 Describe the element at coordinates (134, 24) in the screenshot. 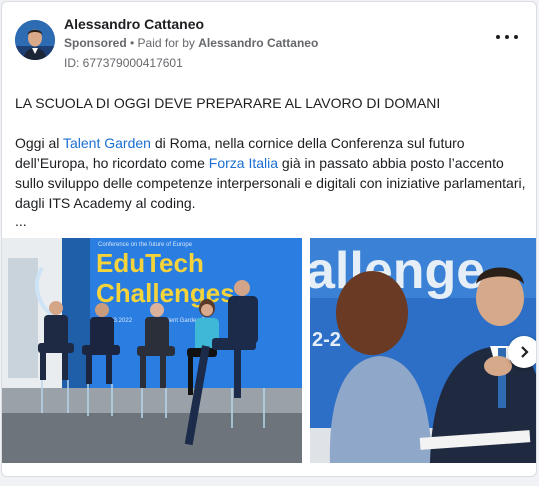

I see `author-name: Alessandro Cattaneo` at that location.